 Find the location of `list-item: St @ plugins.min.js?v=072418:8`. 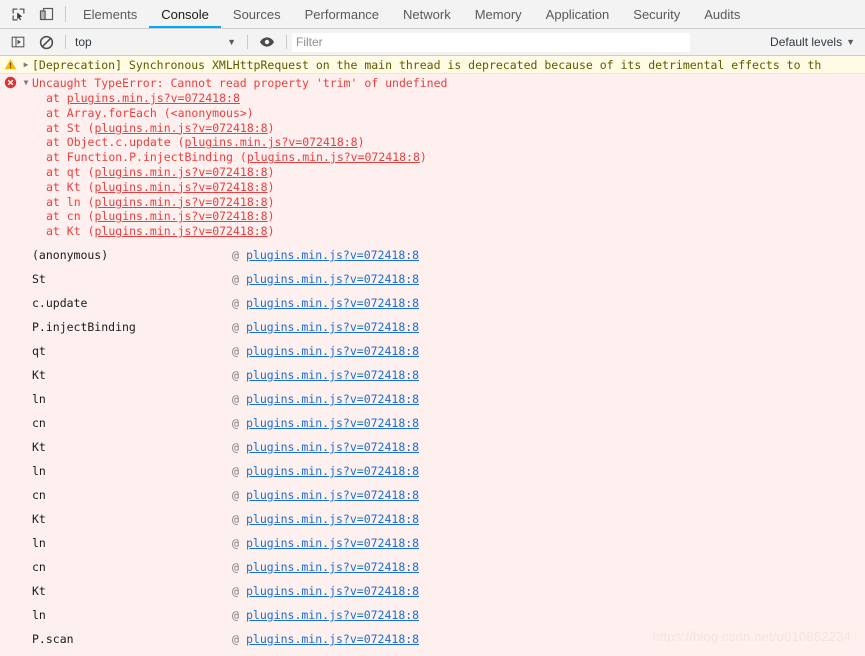

list-item: St @ plugins.min.js?v=072418:8 is located at coordinates (432, 279).